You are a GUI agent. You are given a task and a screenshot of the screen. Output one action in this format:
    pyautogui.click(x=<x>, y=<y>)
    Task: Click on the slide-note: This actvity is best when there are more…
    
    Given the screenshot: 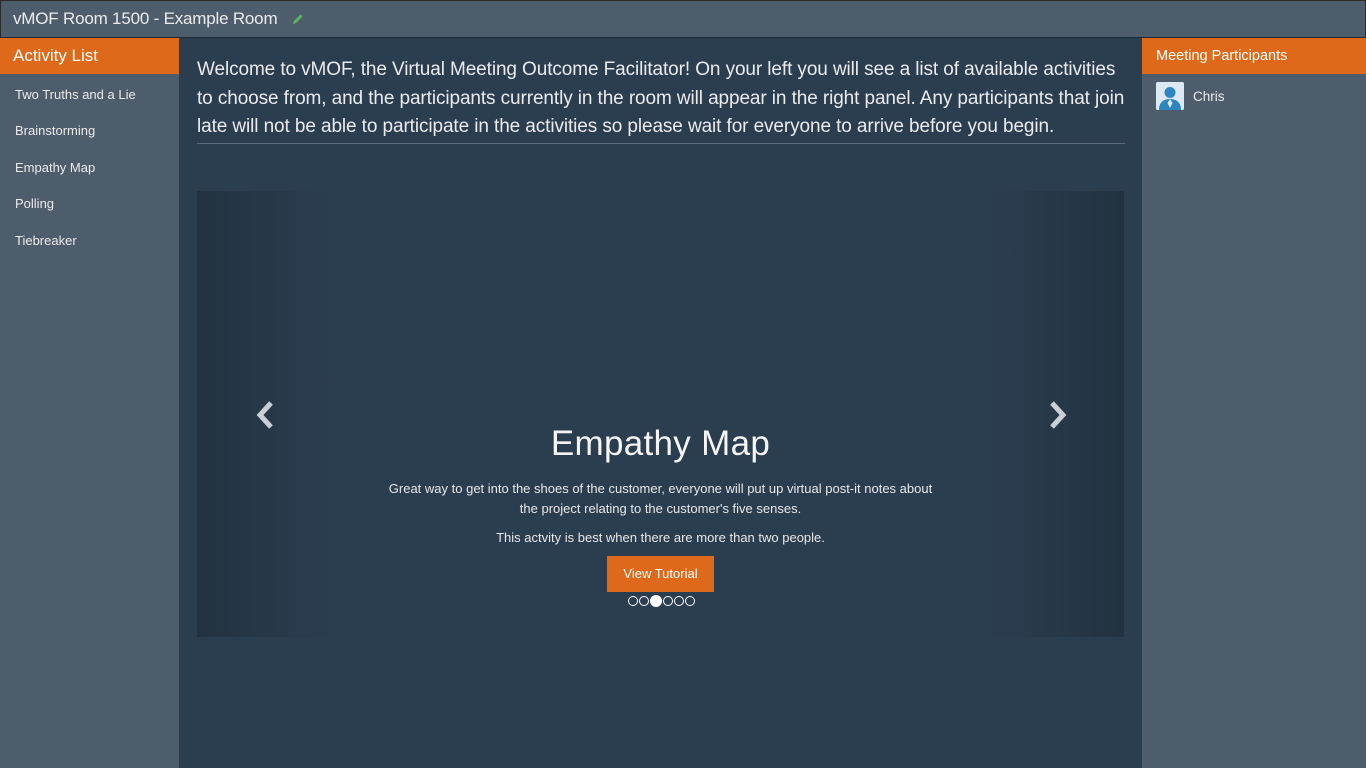 What is the action you would take?
    pyautogui.click(x=660, y=537)
    